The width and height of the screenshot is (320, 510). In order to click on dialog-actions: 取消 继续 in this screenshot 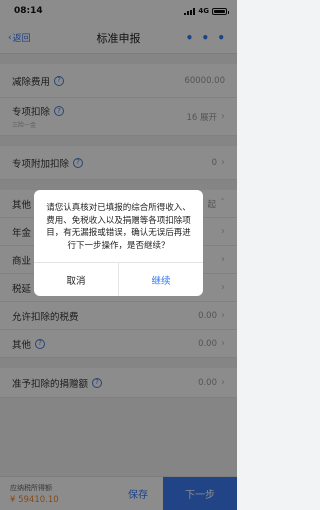, I will do `click(118, 279)`.